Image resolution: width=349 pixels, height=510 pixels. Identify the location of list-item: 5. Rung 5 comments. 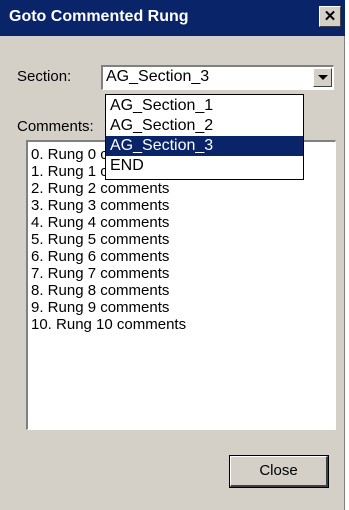
(183, 239).